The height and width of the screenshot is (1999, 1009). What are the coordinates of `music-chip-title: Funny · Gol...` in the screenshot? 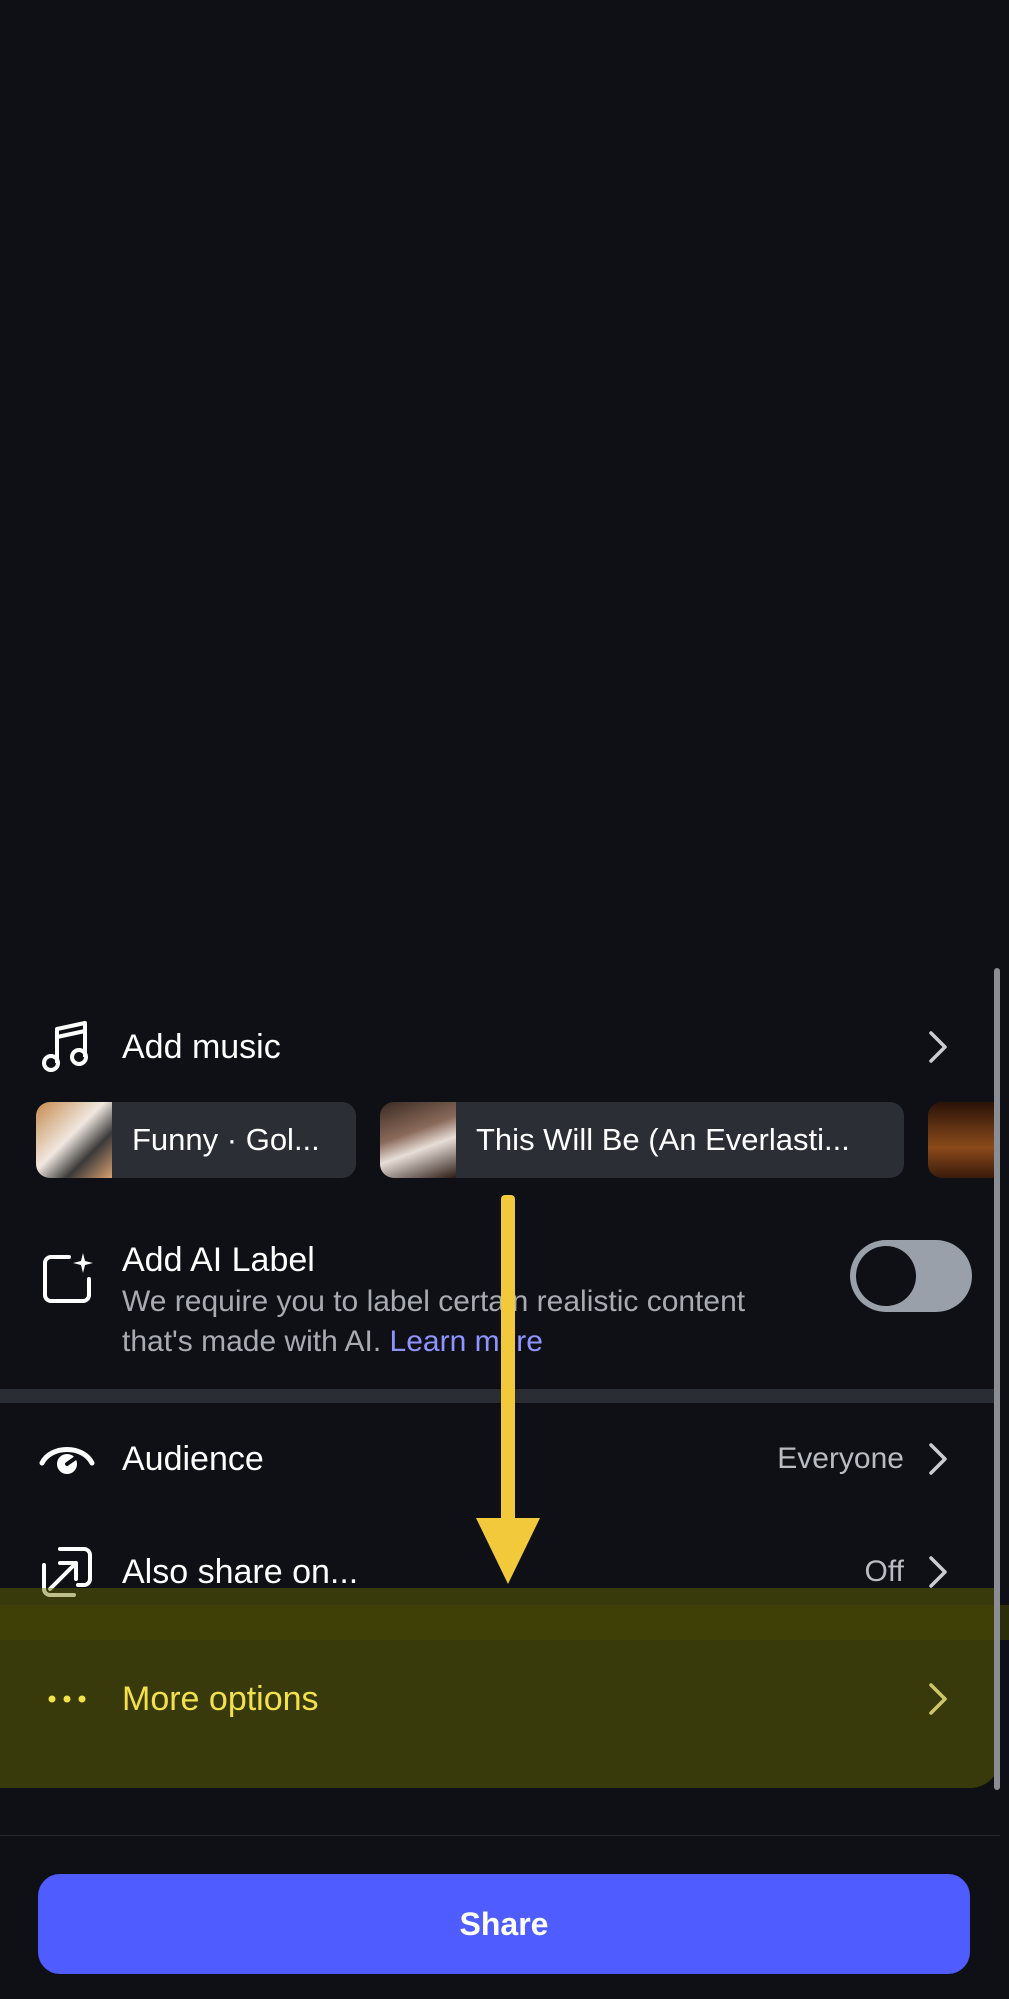 It's located at (226, 1139).